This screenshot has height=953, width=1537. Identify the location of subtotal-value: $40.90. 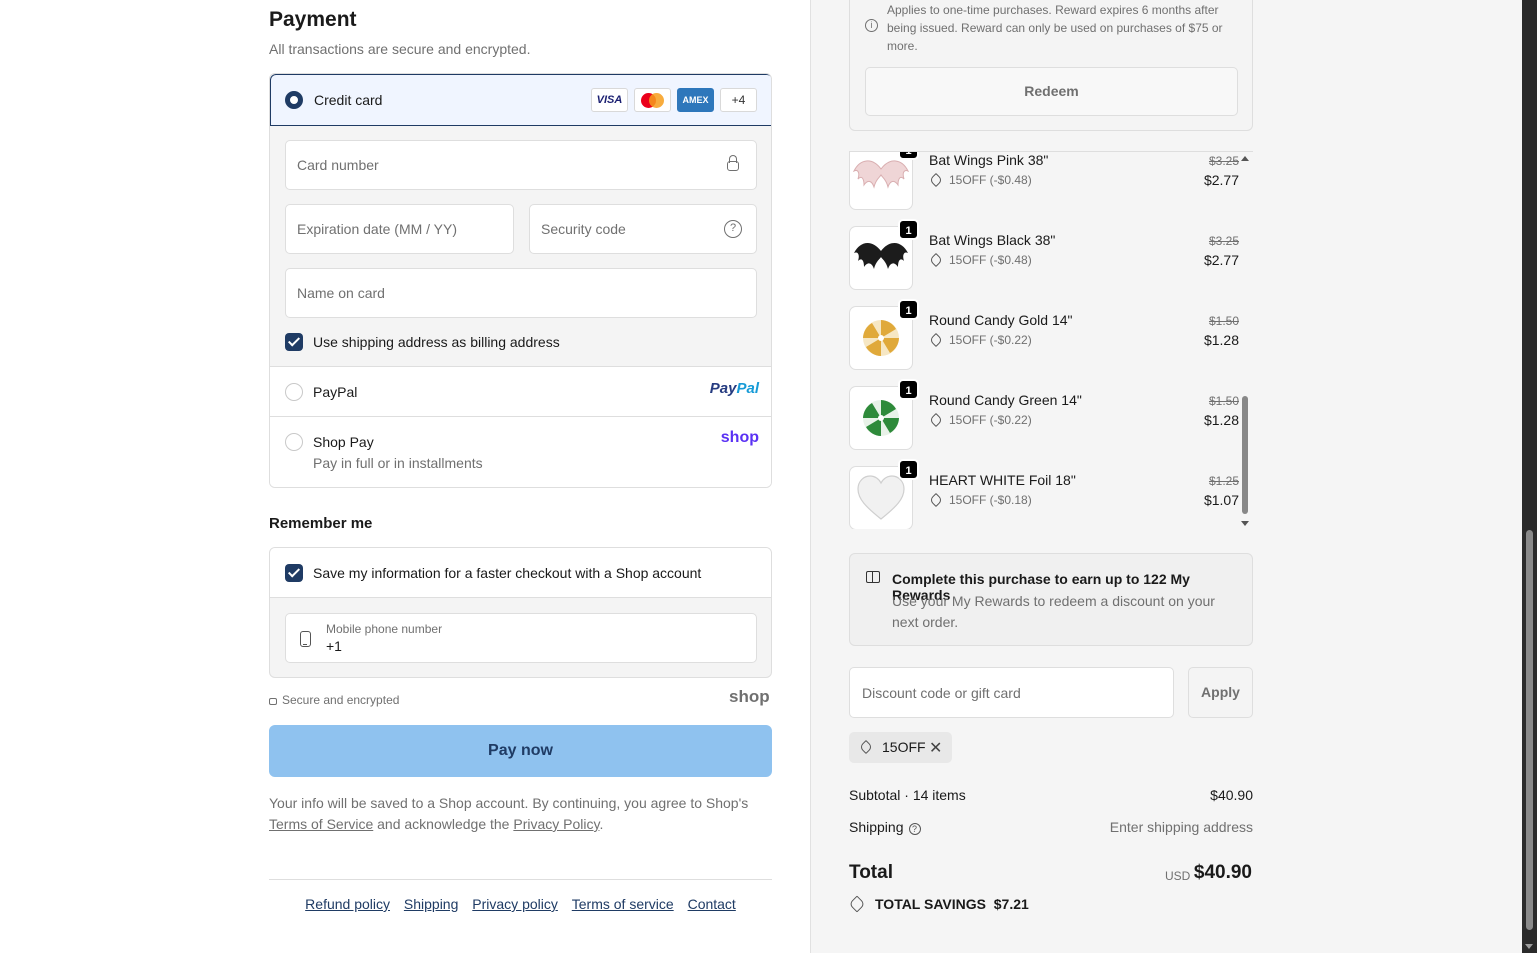
(1231, 795).